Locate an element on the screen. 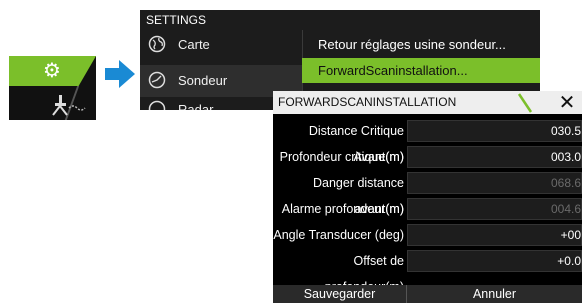  row-label: Alarme profondeur(m) is located at coordinates (342, 209).